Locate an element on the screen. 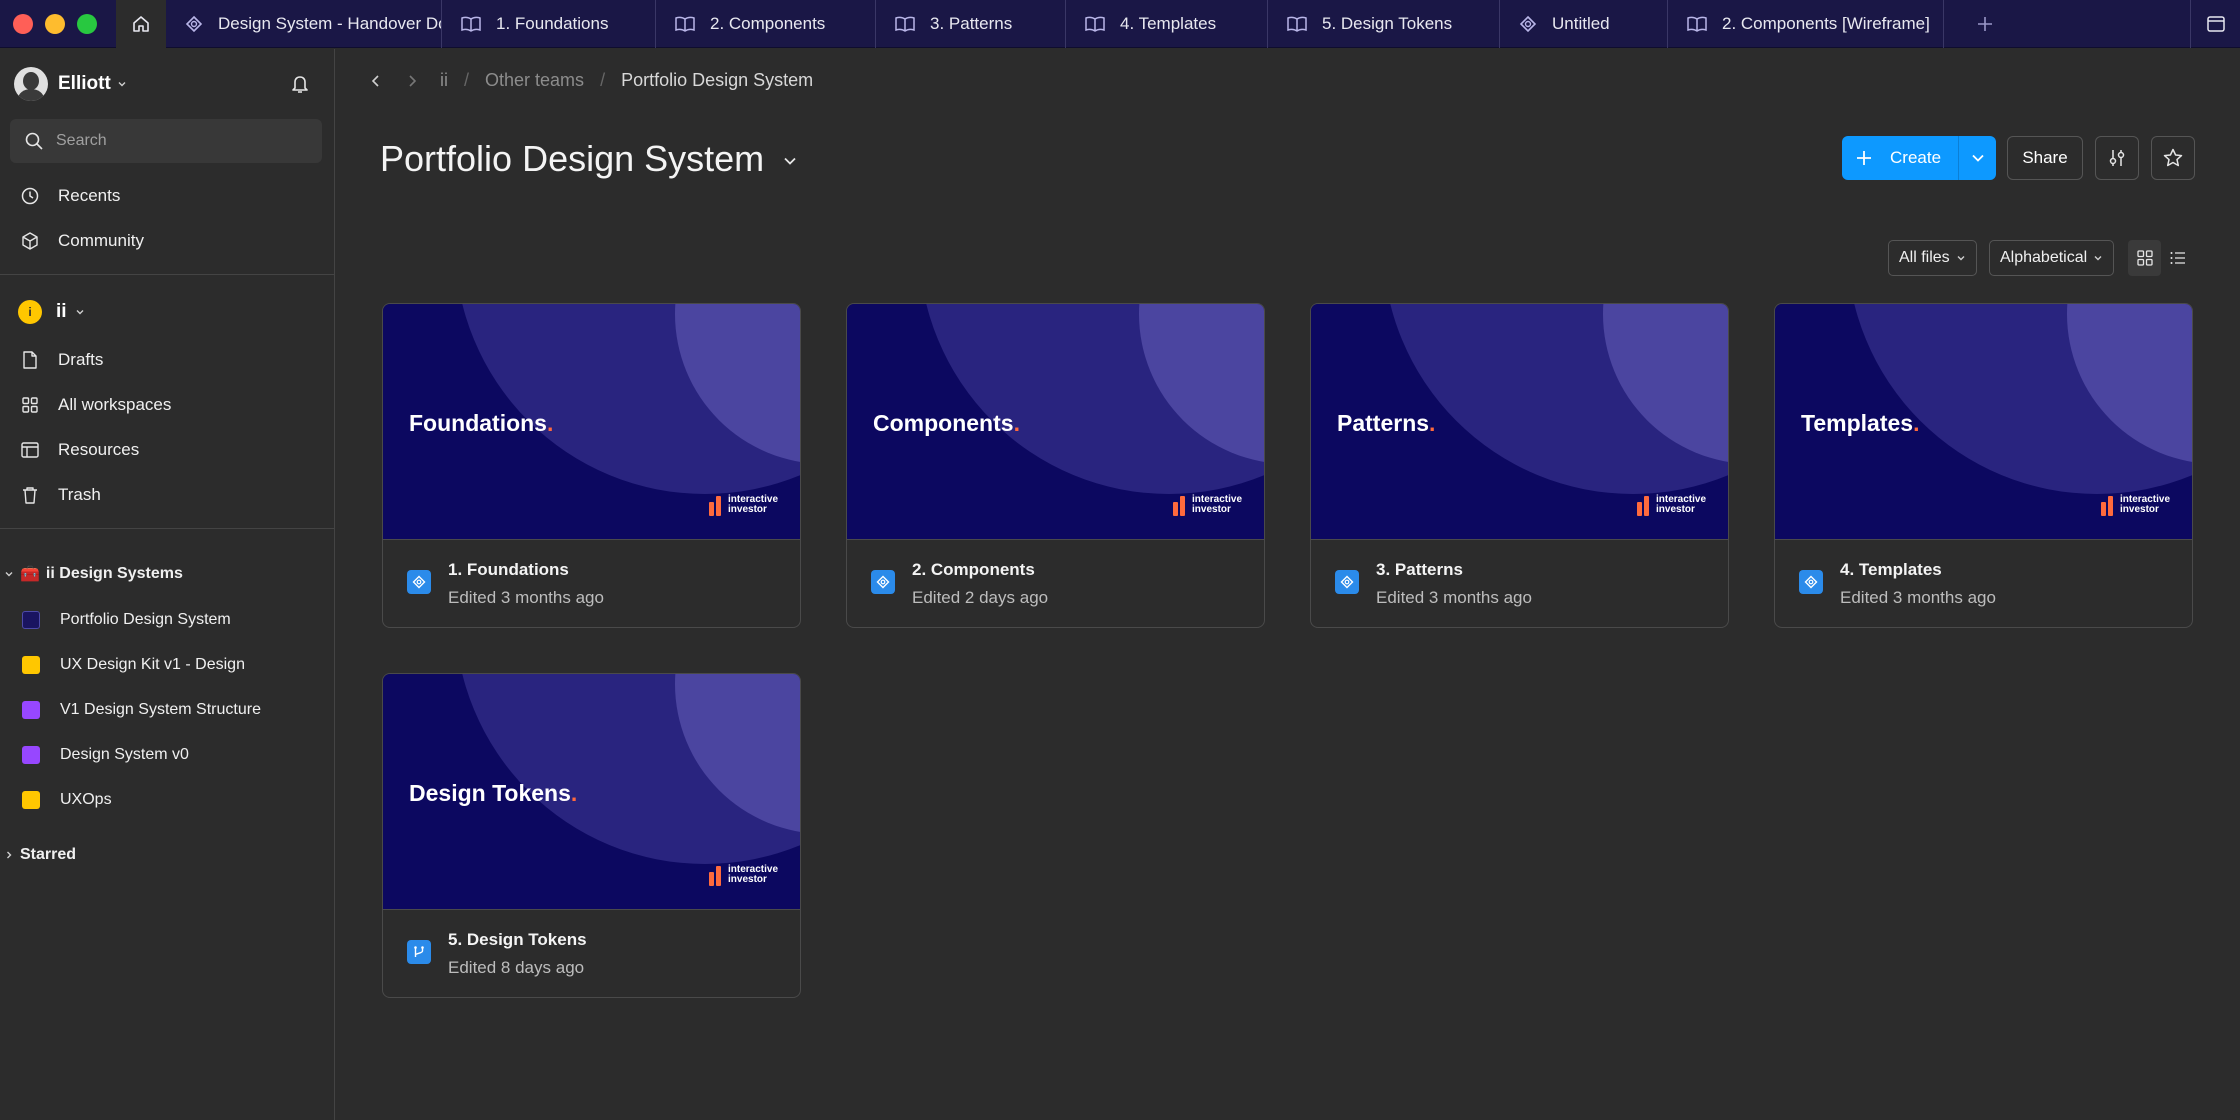 The height and width of the screenshot is (1120, 2240). thumbnail-title-text: Templates is located at coordinates (1857, 423).